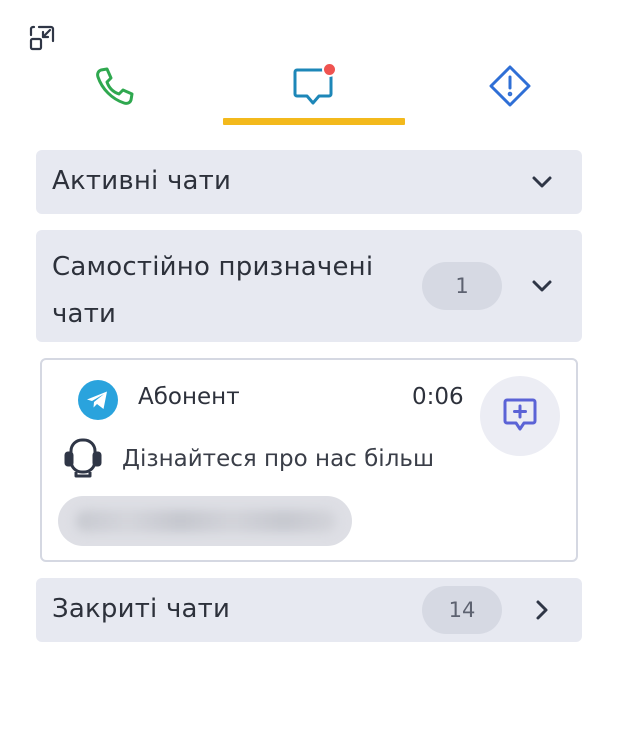  I want to click on chat-bubble-icon, so click(314, 86).